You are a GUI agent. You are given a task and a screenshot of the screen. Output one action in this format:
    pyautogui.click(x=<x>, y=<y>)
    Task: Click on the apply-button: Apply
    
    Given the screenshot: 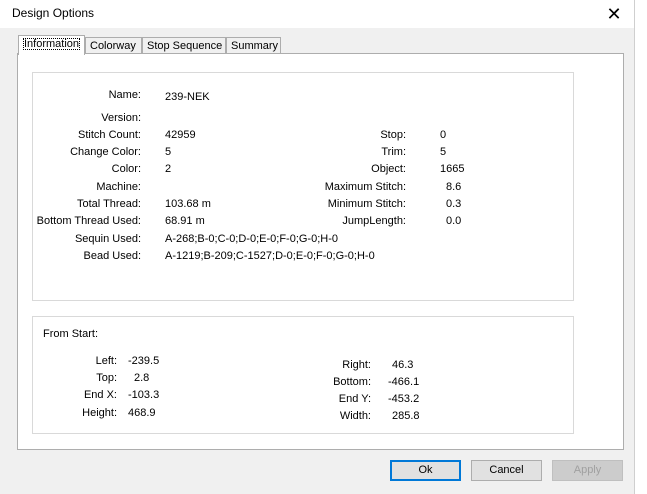 What is the action you would take?
    pyautogui.click(x=587, y=470)
    